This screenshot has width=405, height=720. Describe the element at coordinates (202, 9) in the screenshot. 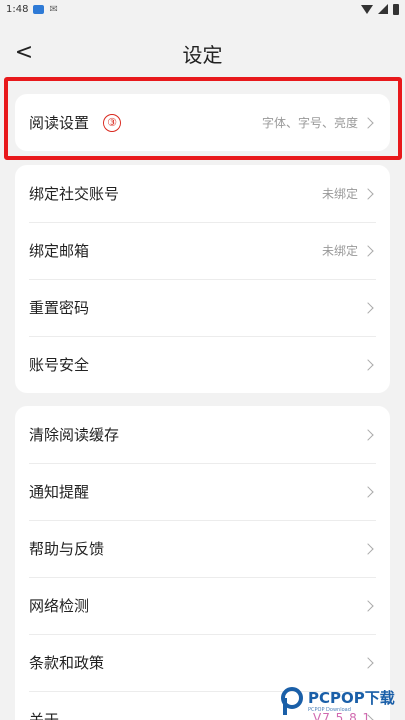

I see `status-bar: 1:48 ✉` at that location.